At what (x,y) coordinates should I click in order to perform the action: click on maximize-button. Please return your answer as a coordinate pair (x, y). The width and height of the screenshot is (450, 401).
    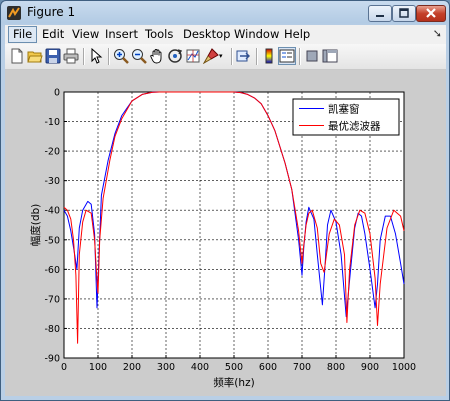
    Looking at the image, I should click on (404, 13).